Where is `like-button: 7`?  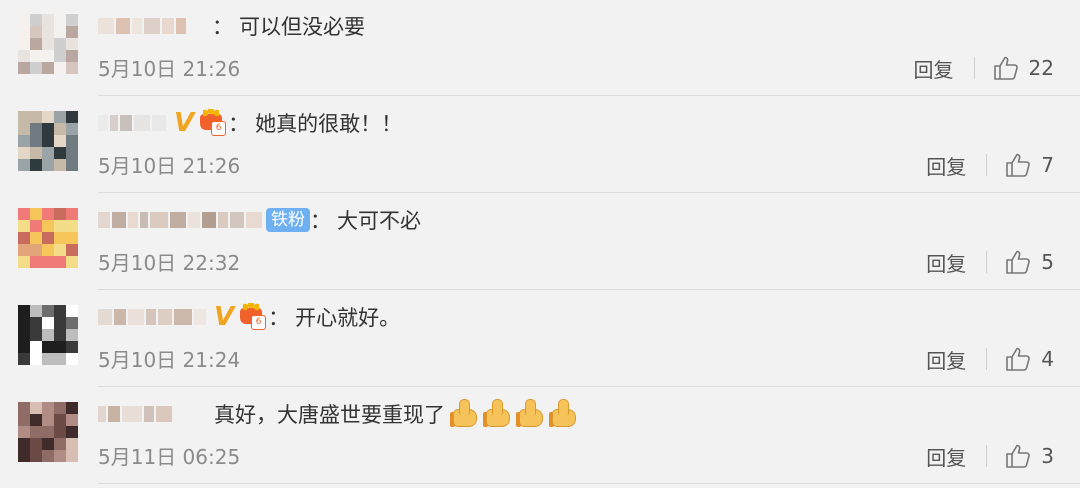 like-button: 7 is located at coordinates (1029, 165).